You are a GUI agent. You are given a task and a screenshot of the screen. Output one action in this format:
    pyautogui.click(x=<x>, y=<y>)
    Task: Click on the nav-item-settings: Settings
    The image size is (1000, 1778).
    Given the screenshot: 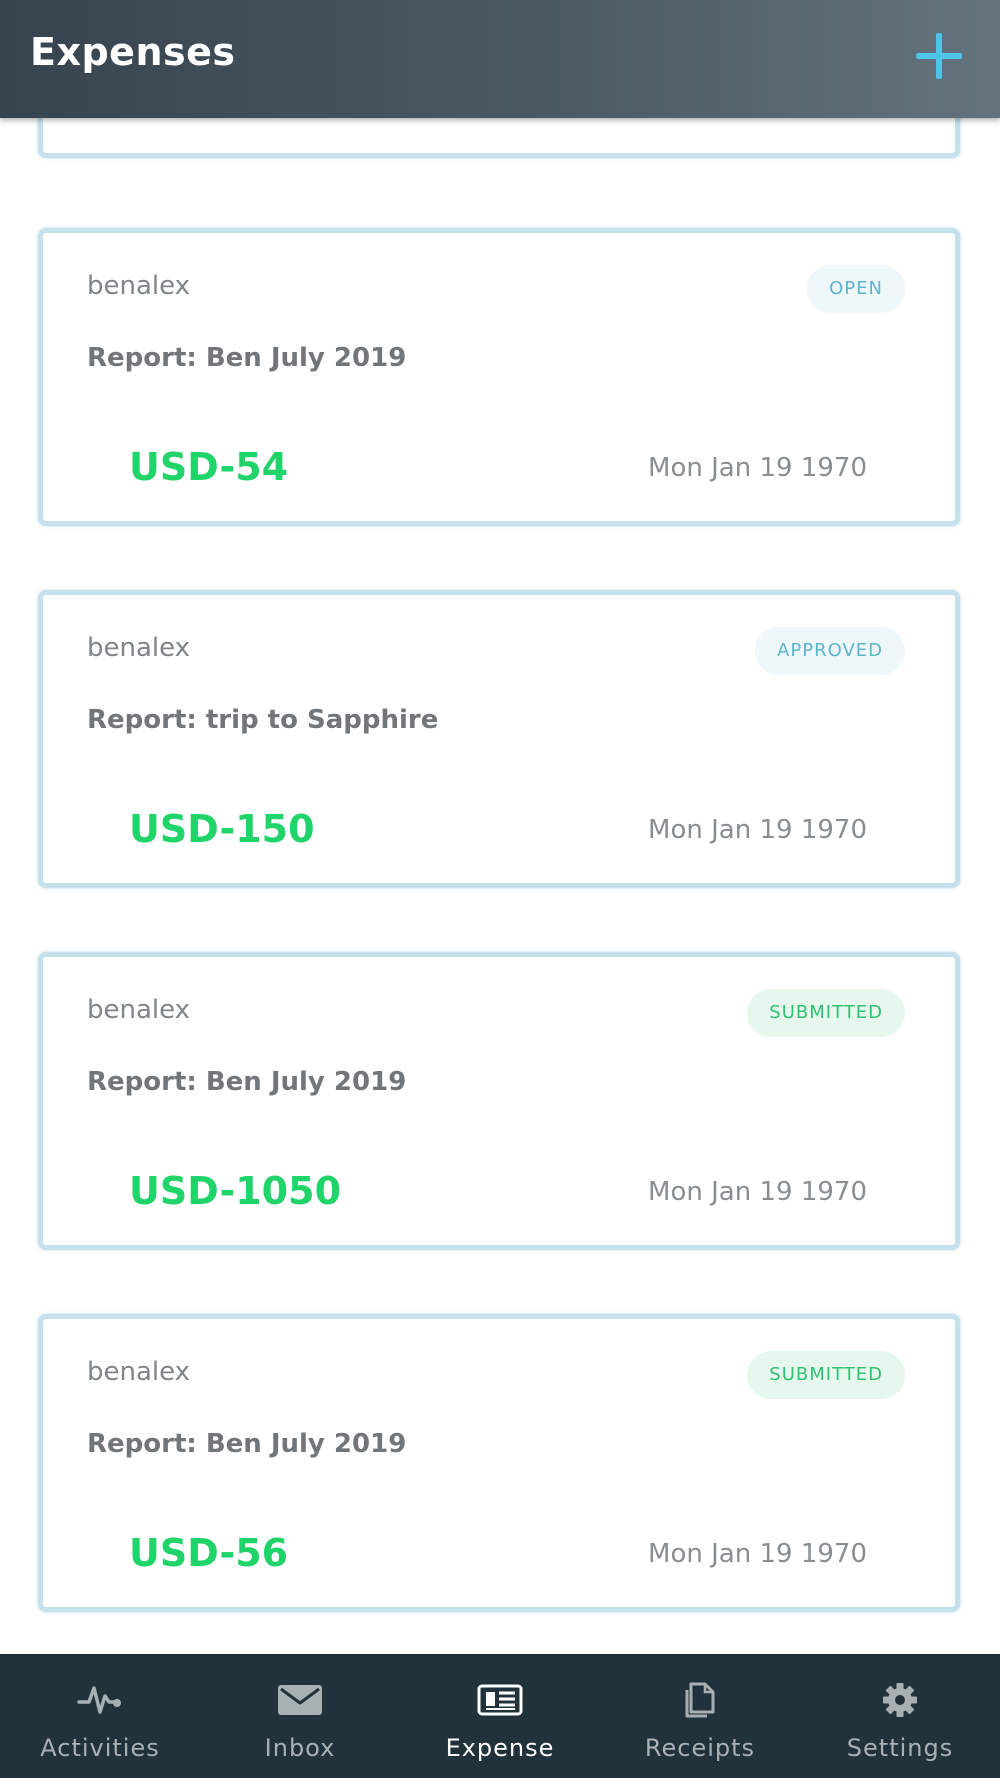 What is the action you would take?
    pyautogui.click(x=900, y=1716)
    